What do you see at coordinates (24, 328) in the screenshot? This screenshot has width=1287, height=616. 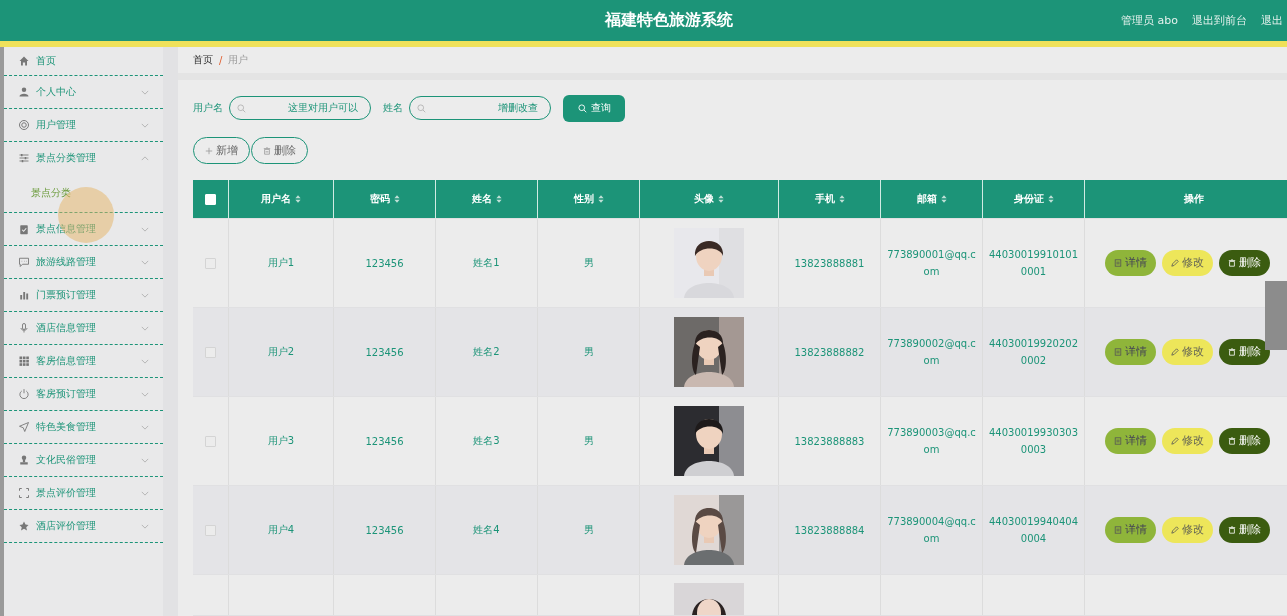 I see `mic-icon` at bounding box center [24, 328].